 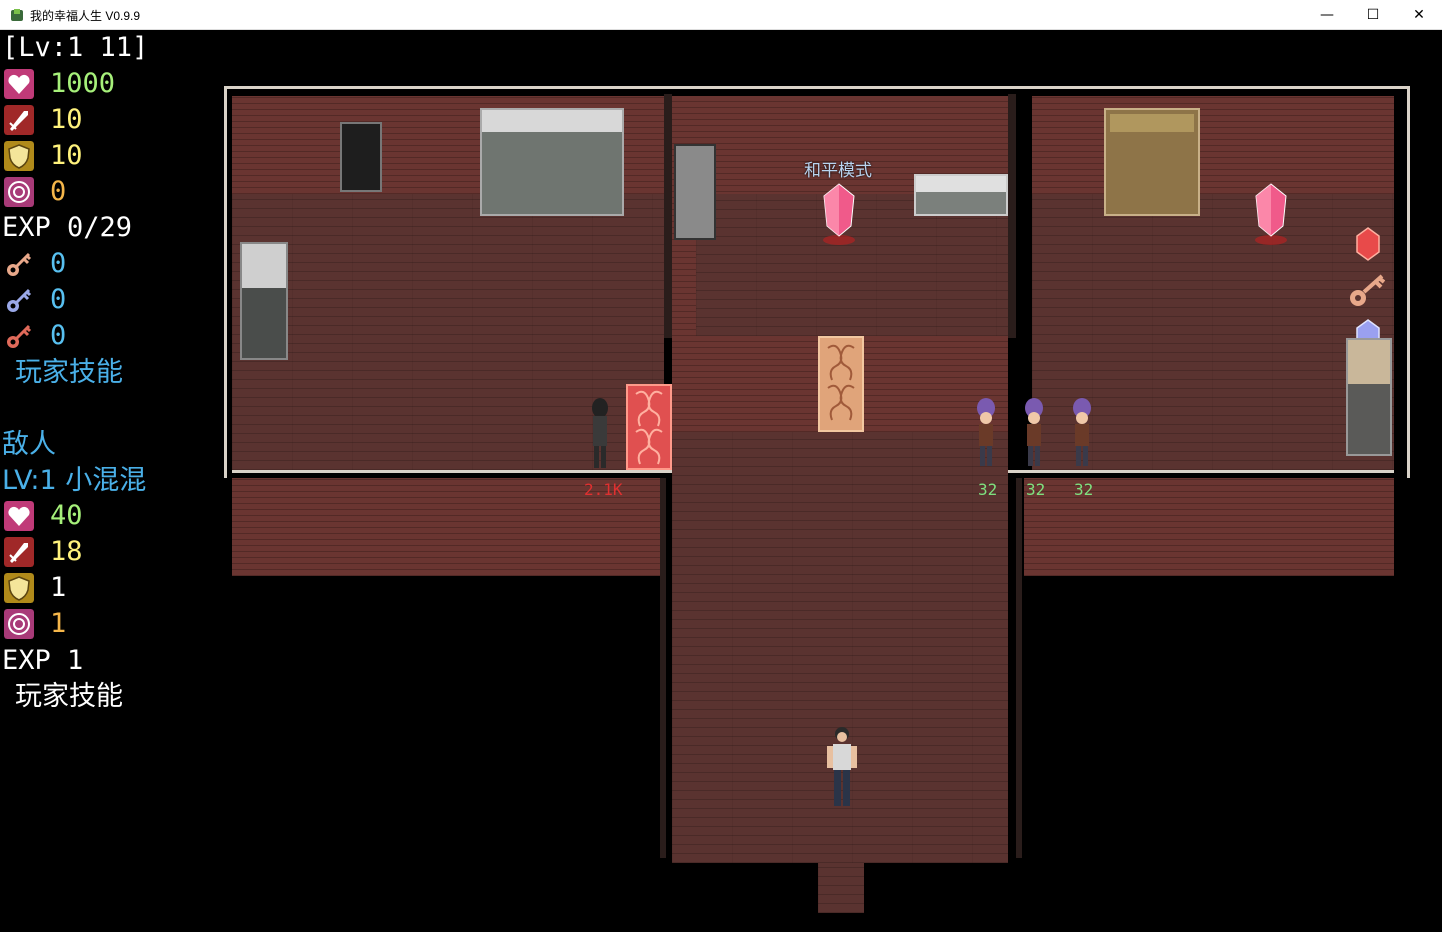 What do you see at coordinates (66, 515) in the screenshot?
I see `enemy-hp: 40` at bounding box center [66, 515].